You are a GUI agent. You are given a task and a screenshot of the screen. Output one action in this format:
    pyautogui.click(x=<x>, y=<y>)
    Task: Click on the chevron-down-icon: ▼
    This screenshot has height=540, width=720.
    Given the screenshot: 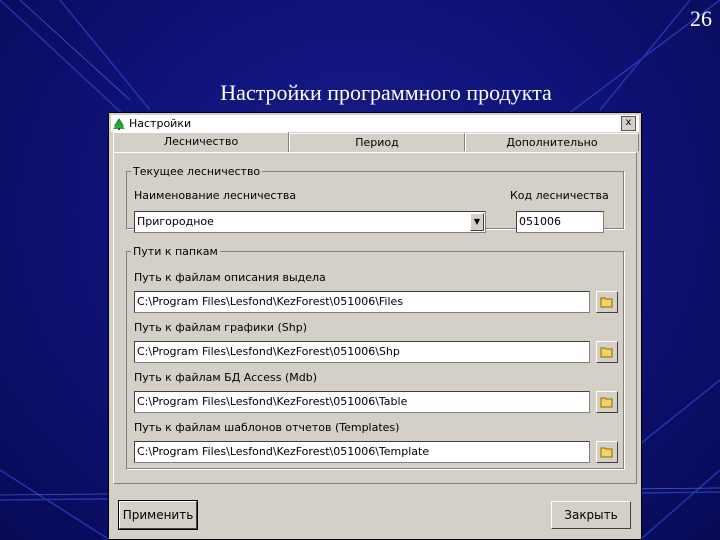 What is the action you would take?
    pyautogui.click(x=477, y=222)
    